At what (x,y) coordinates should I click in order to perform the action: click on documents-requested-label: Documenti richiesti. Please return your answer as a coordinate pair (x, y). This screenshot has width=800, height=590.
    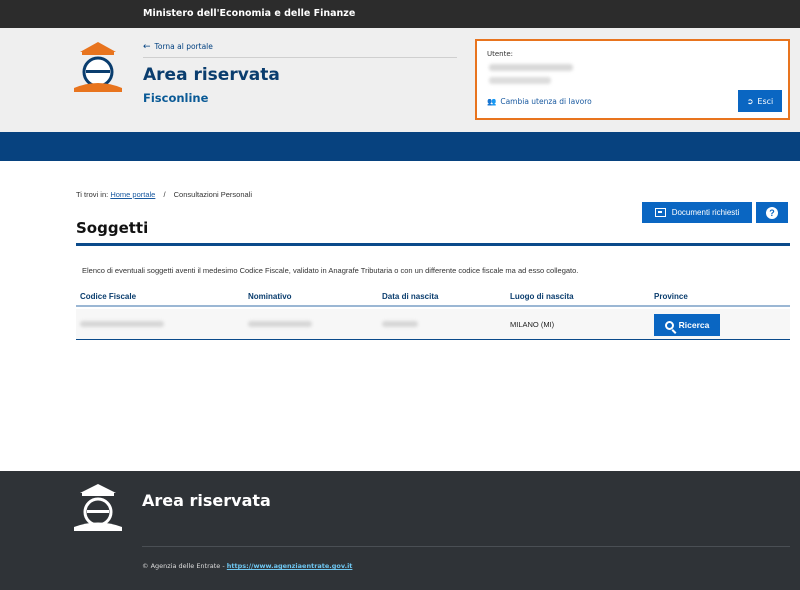
    Looking at the image, I should click on (705, 212).